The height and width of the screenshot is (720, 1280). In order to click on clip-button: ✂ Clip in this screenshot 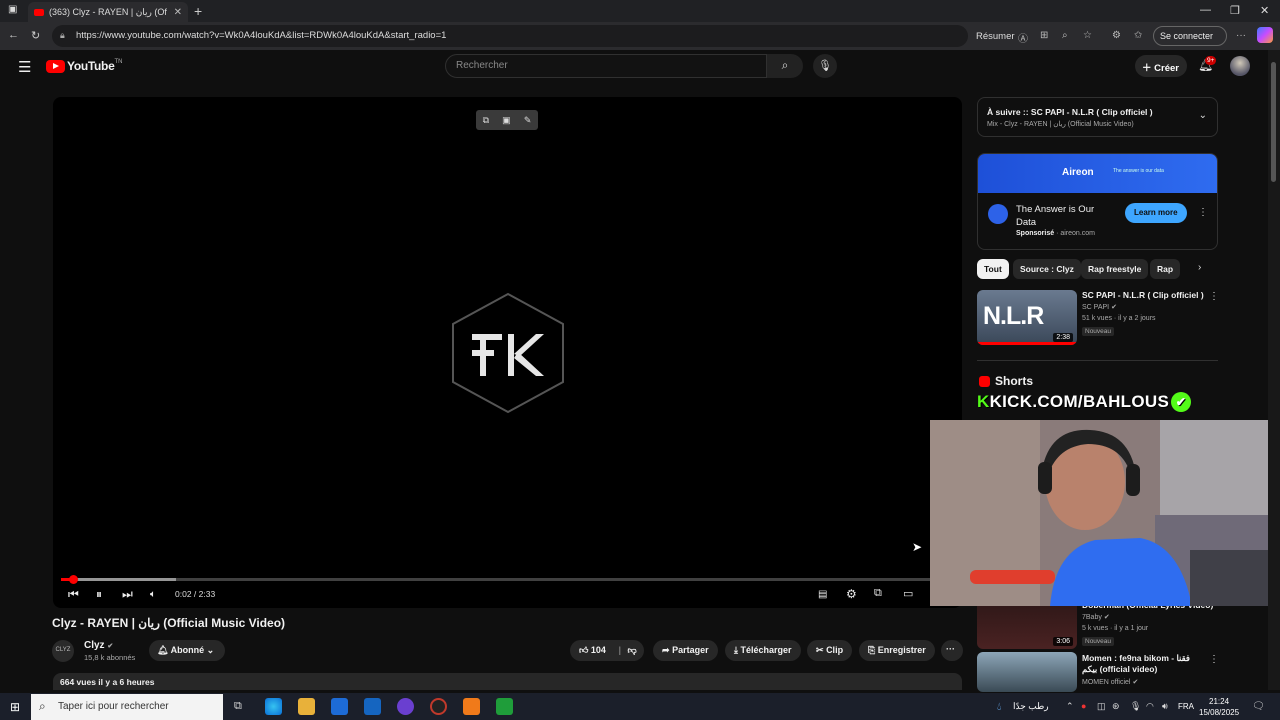, I will do `click(830, 650)`.